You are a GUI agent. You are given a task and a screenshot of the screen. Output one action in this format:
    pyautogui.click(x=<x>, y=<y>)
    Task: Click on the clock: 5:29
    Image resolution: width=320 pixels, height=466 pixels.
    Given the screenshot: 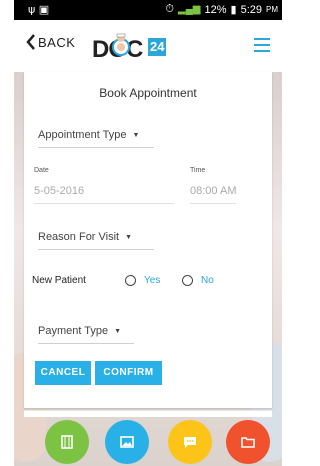 What is the action you would take?
    pyautogui.click(x=251, y=9)
    